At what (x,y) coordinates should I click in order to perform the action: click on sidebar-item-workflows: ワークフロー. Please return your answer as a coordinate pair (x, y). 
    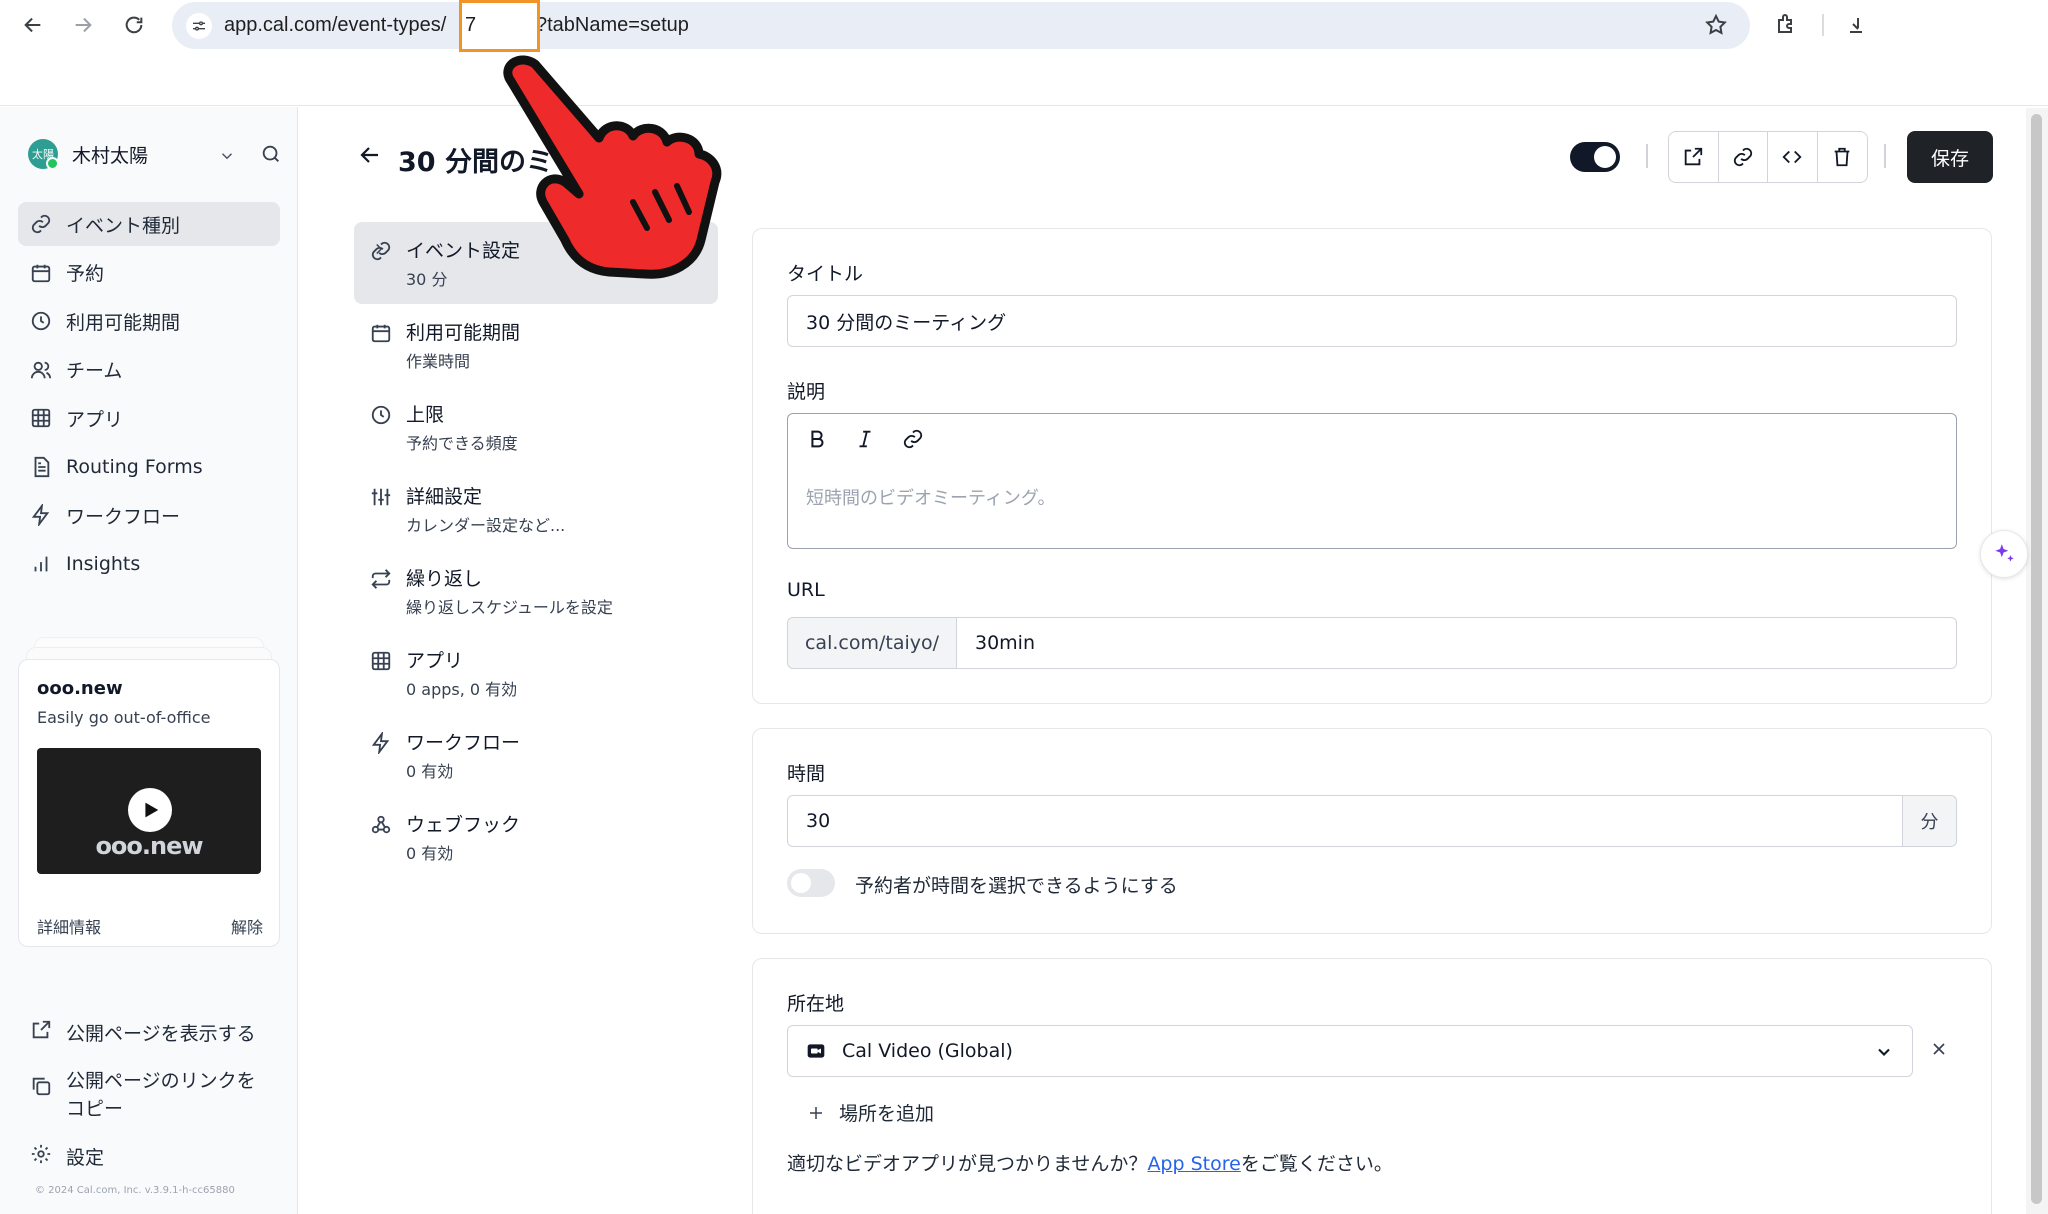
    Looking at the image, I should click on (149, 515).